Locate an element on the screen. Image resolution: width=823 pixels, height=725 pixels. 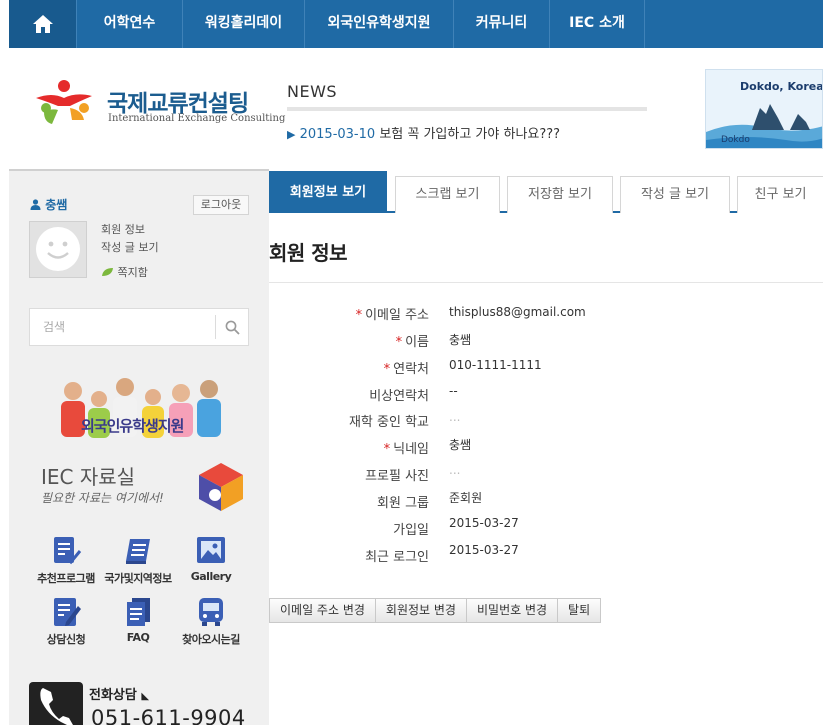
news-divider is located at coordinates (467, 109).